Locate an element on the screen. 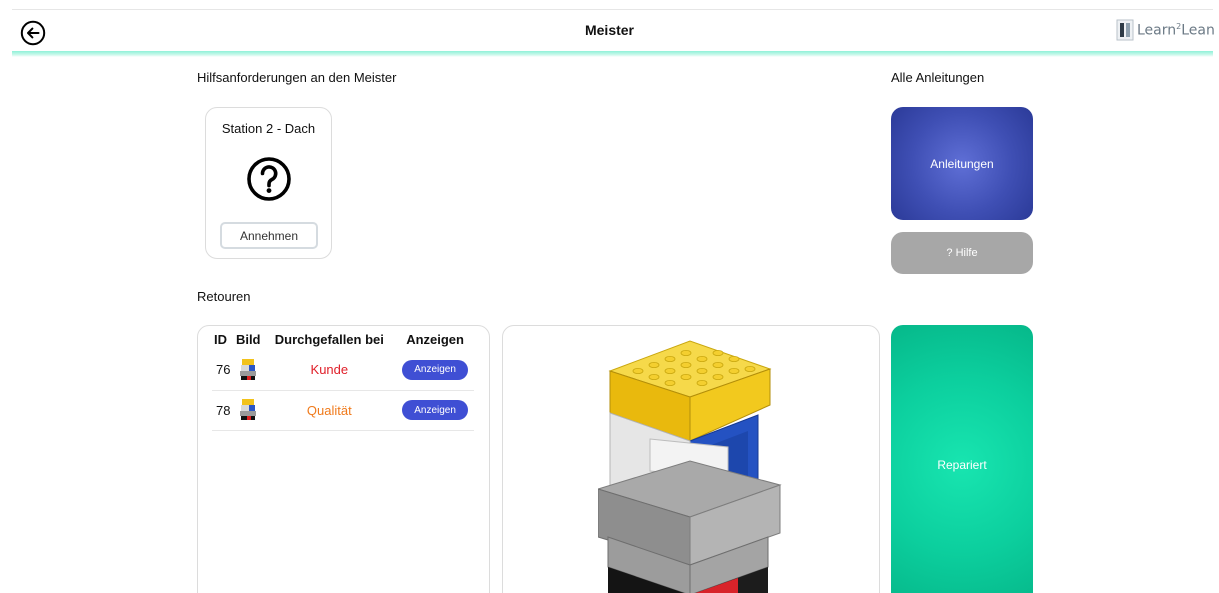 This screenshot has height=593, width=1219. logo-text: Learn2Lean is located at coordinates (1176, 30).